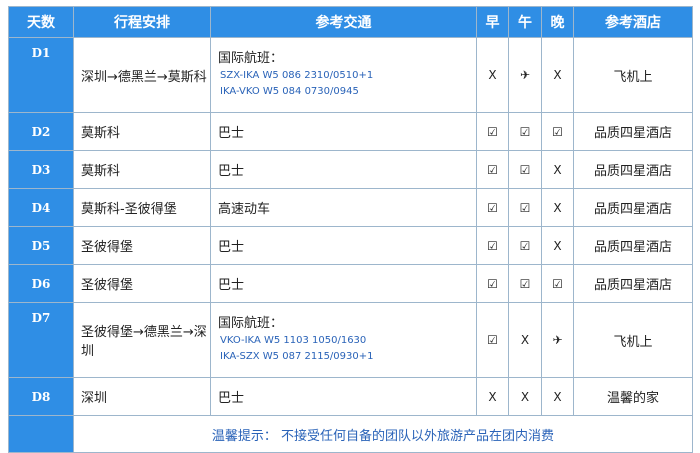 Image resolution: width=700 pixels, height=453 pixels. What do you see at coordinates (41, 396) in the screenshot?
I see `day-cell: D8` at bounding box center [41, 396].